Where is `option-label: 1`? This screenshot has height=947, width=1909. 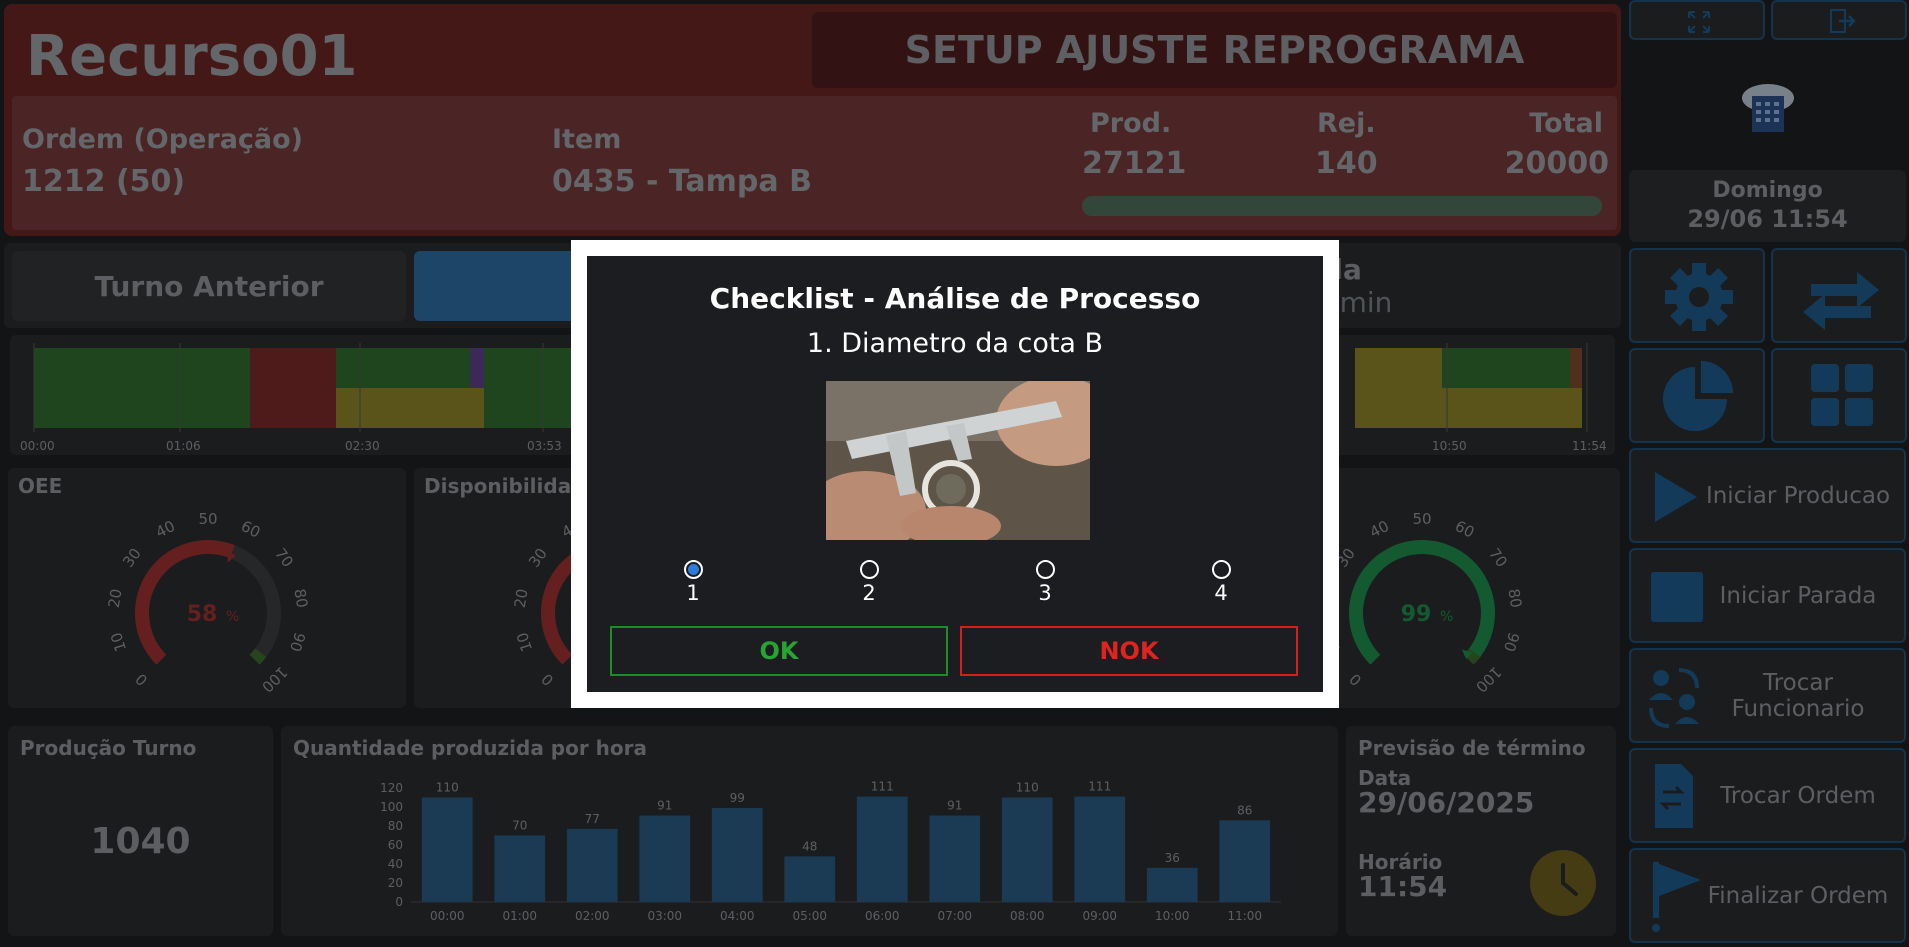 option-label: 1 is located at coordinates (693, 593).